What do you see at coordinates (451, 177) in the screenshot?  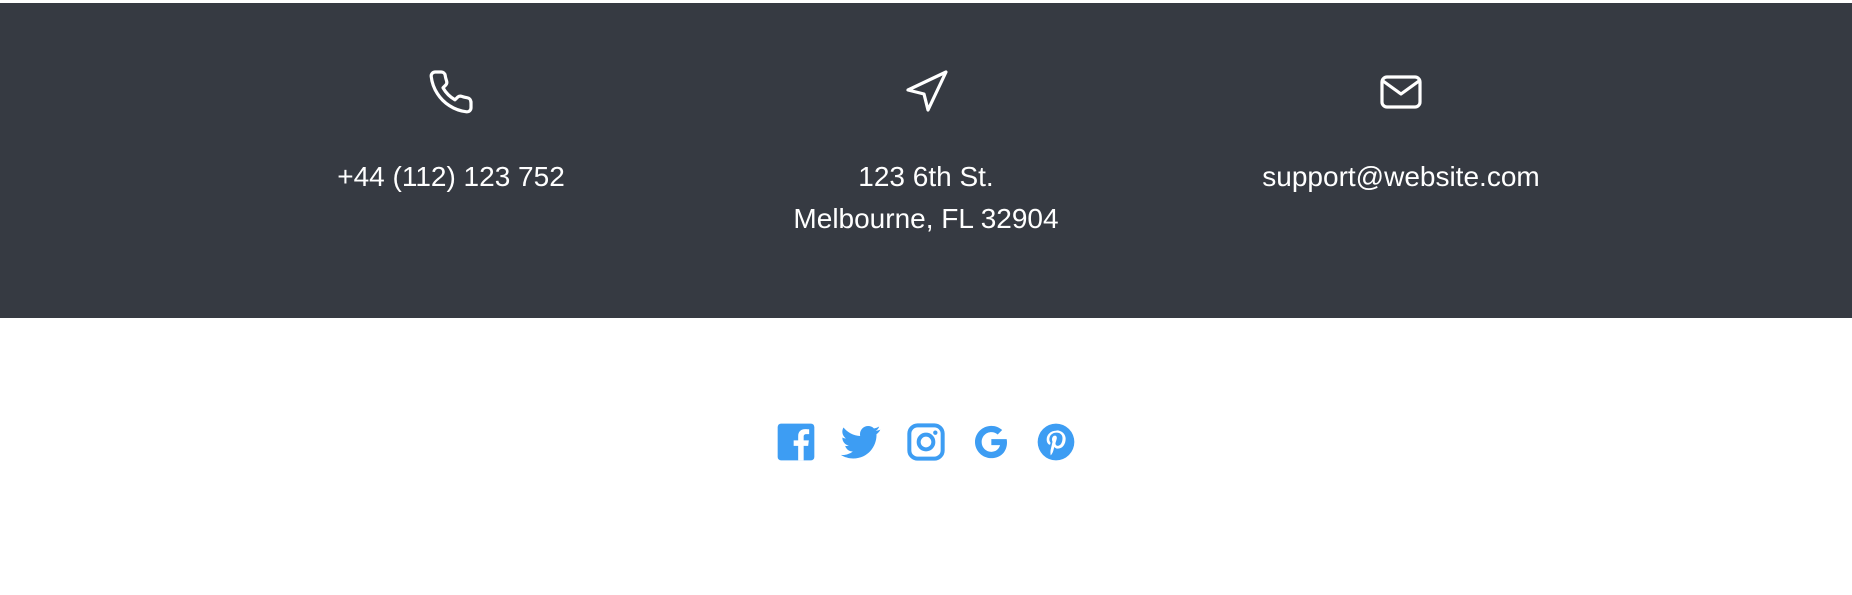 I see `phone-number: +44 (112) 123 752` at bounding box center [451, 177].